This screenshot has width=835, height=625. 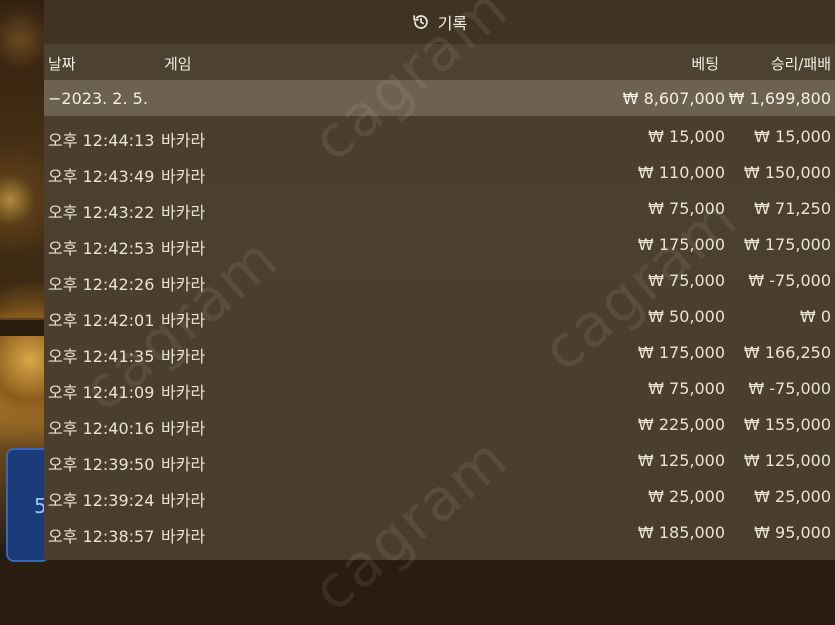 I want to click on row-winloss: ₩ 155,000, so click(x=787, y=424).